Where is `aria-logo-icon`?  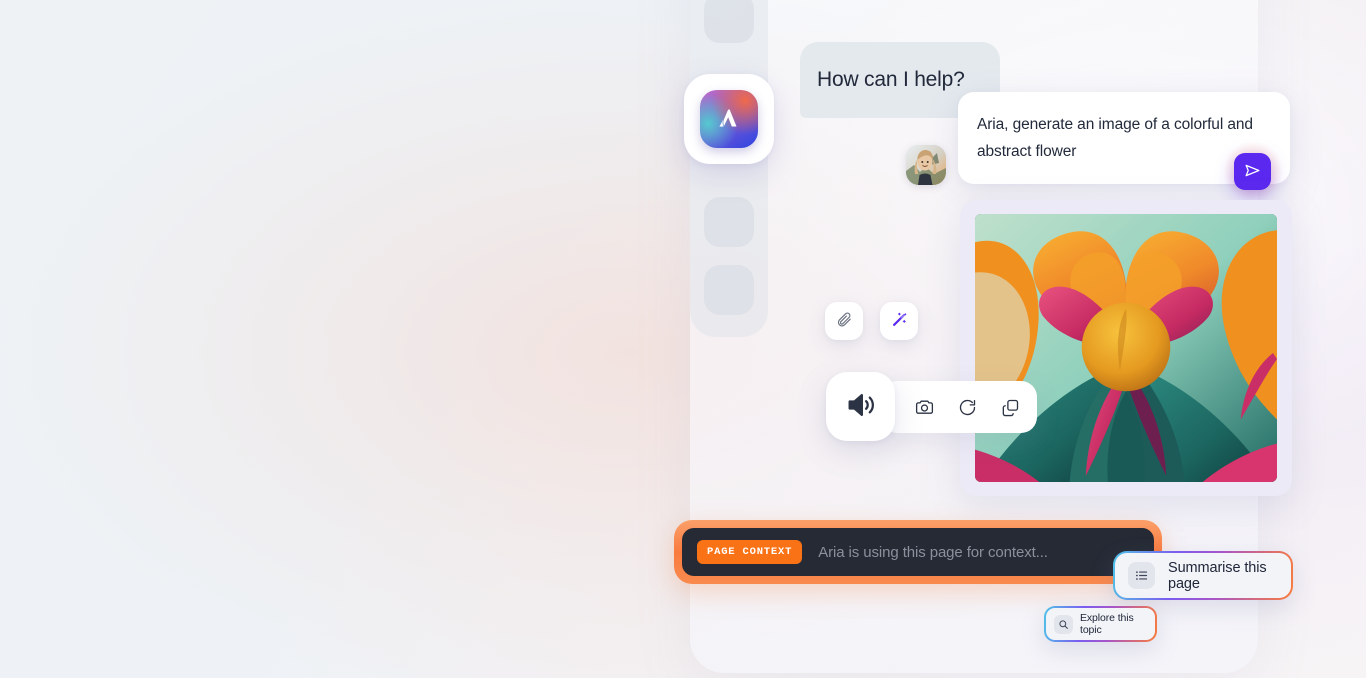
aria-logo-icon is located at coordinates (729, 119).